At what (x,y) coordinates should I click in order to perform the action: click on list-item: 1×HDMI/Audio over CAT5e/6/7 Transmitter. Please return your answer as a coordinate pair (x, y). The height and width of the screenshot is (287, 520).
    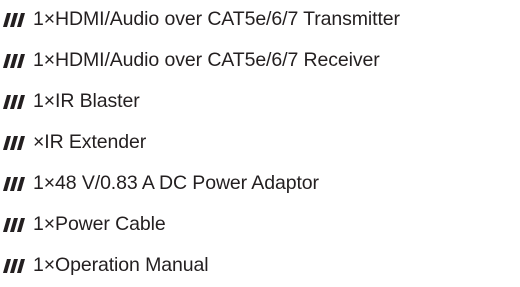
    Looking at the image, I should click on (260, 20).